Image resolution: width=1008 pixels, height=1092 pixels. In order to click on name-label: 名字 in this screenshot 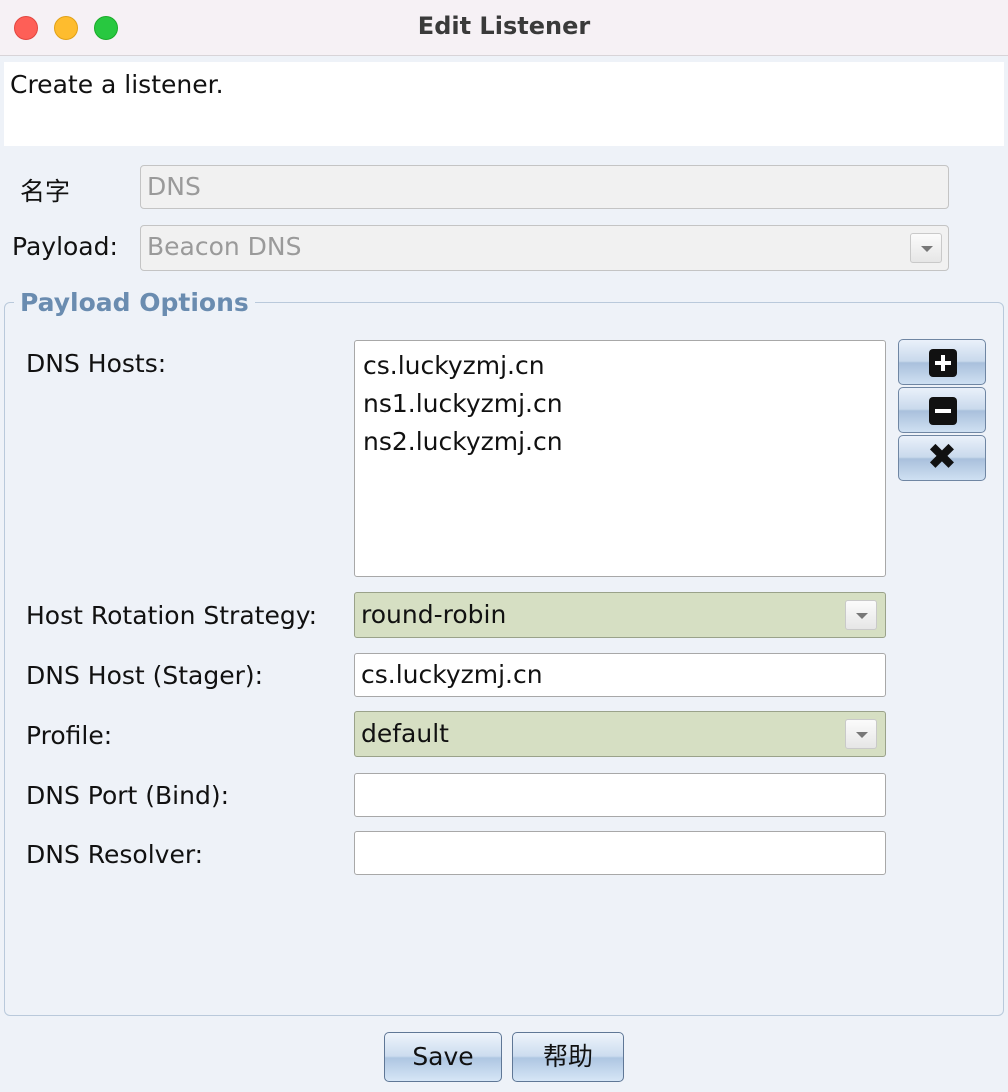, I will do `click(45, 191)`.